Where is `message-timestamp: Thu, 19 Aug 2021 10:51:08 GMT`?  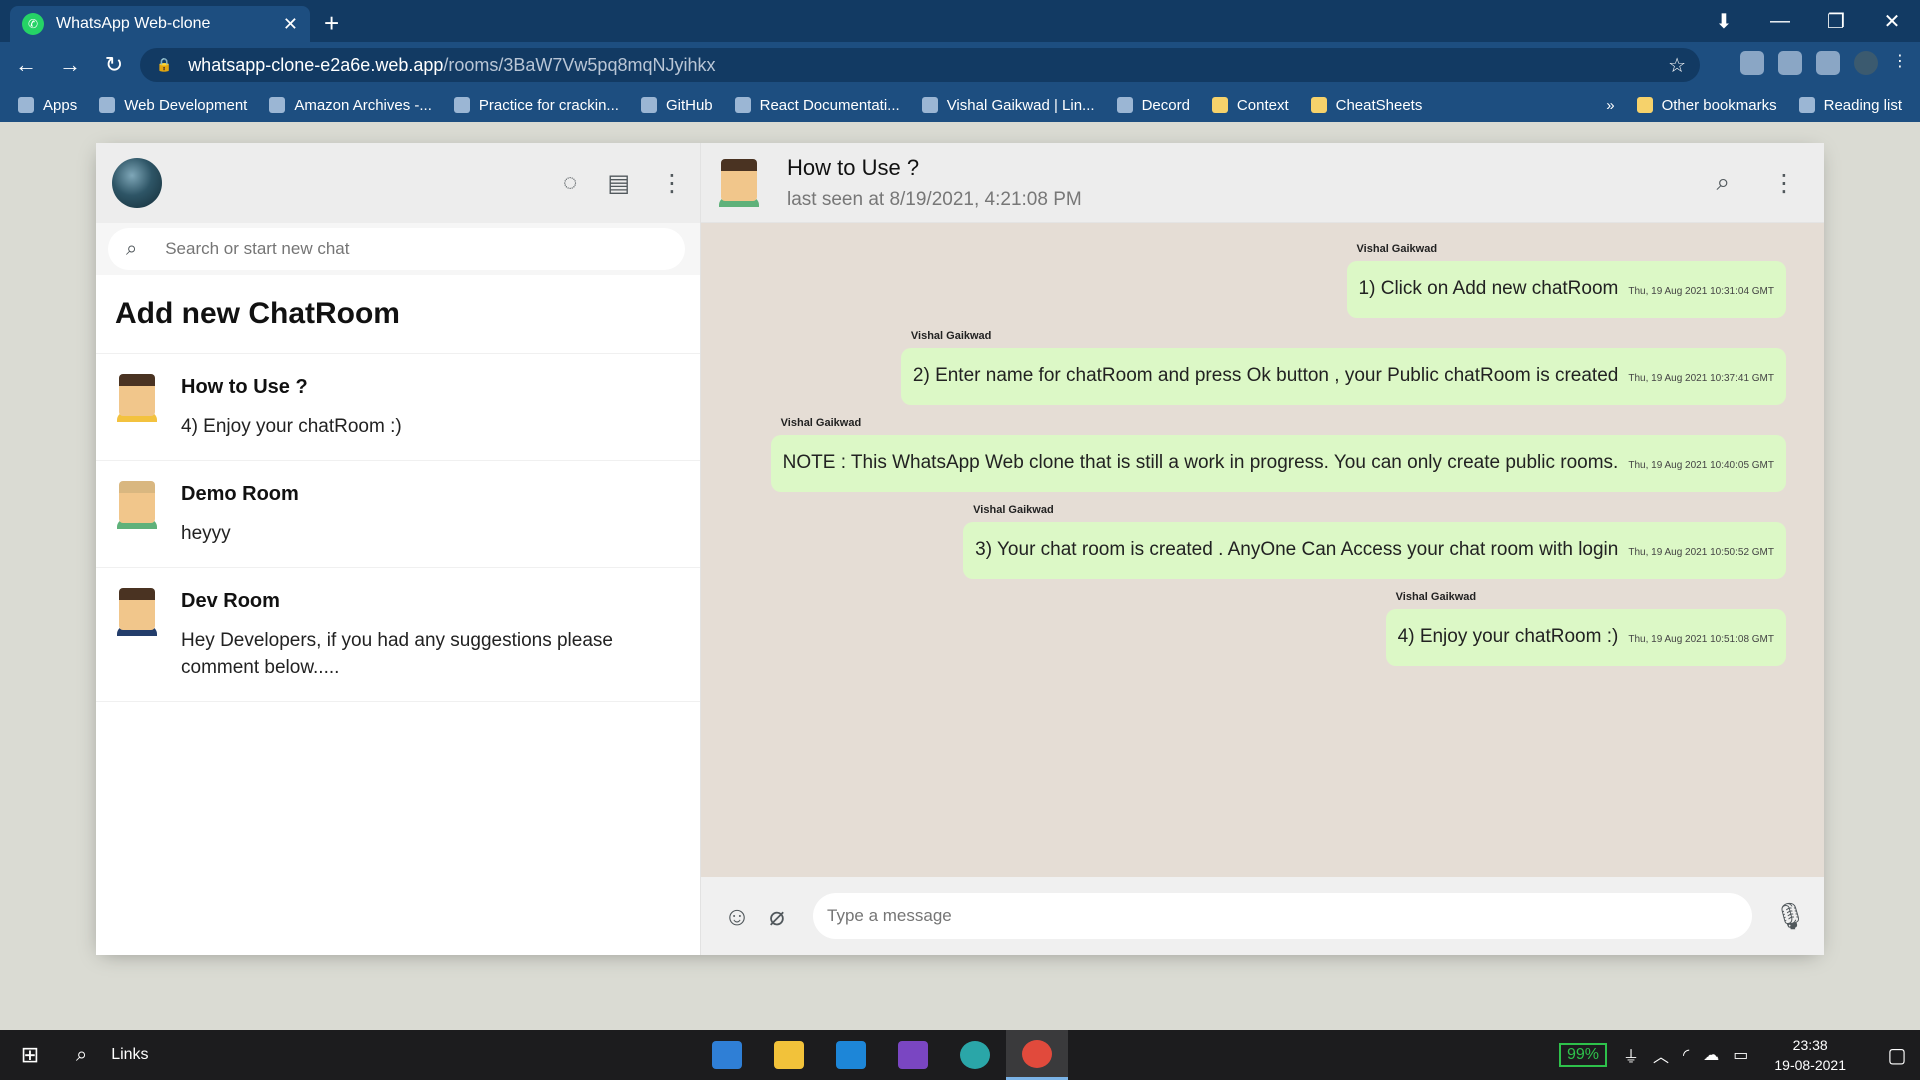 message-timestamp: Thu, 19 Aug 2021 10:51:08 GMT is located at coordinates (1701, 639).